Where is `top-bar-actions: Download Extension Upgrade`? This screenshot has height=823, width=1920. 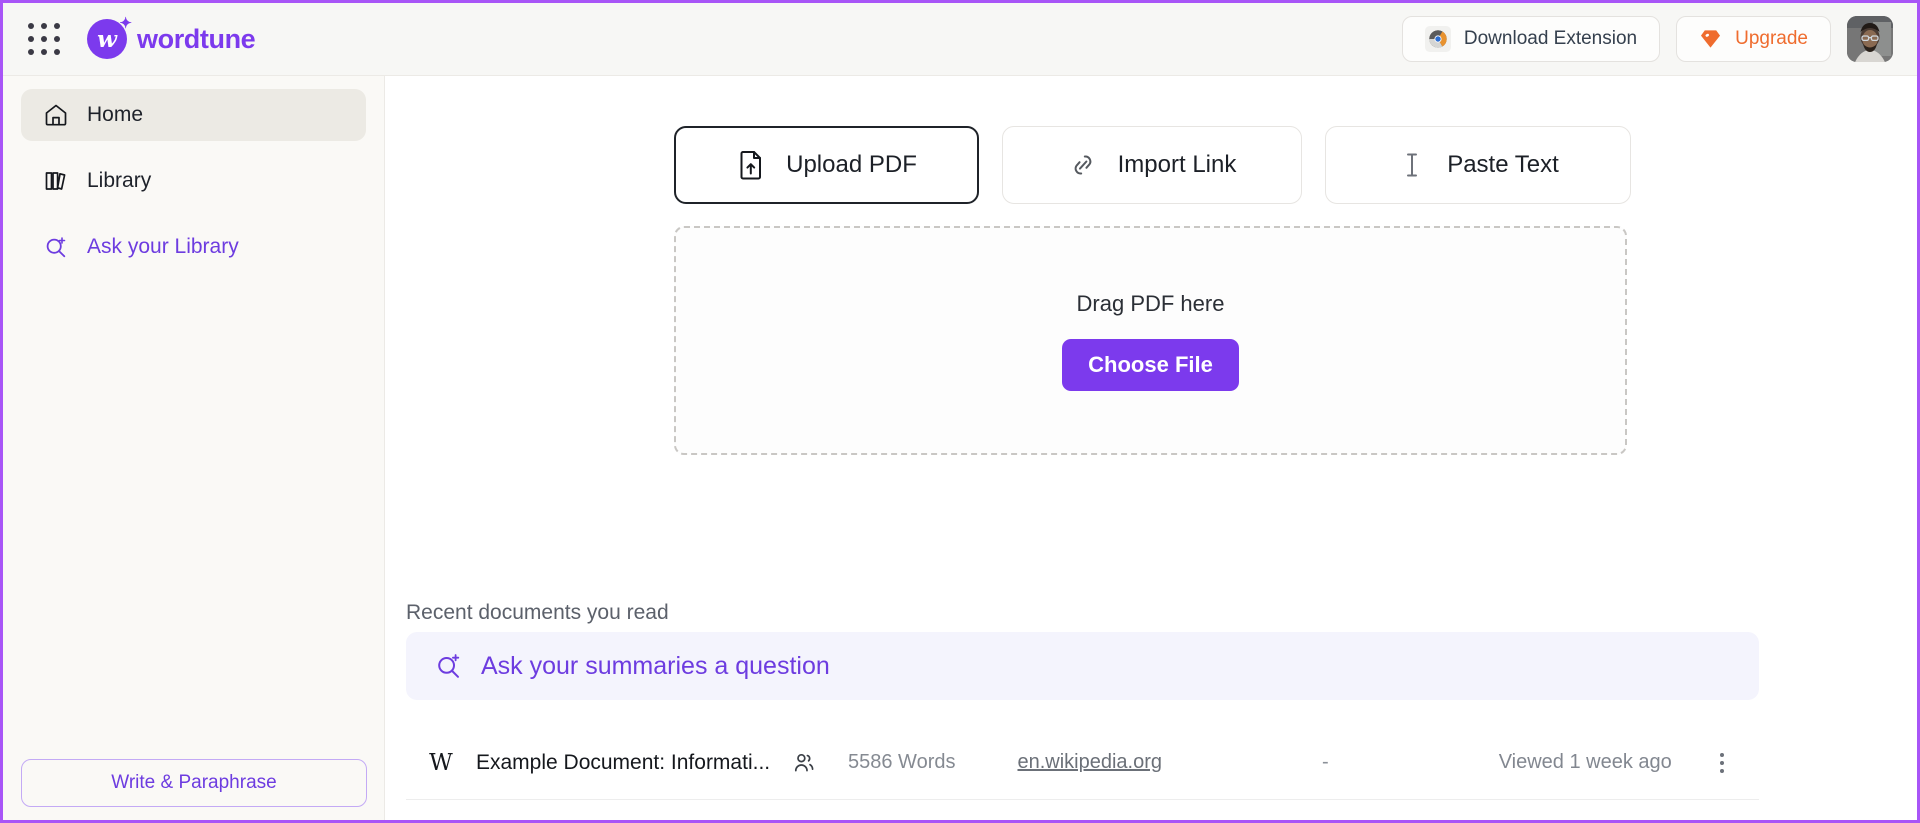 top-bar-actions: Download Extension Upgrade is located at coordinates (1647, 39).